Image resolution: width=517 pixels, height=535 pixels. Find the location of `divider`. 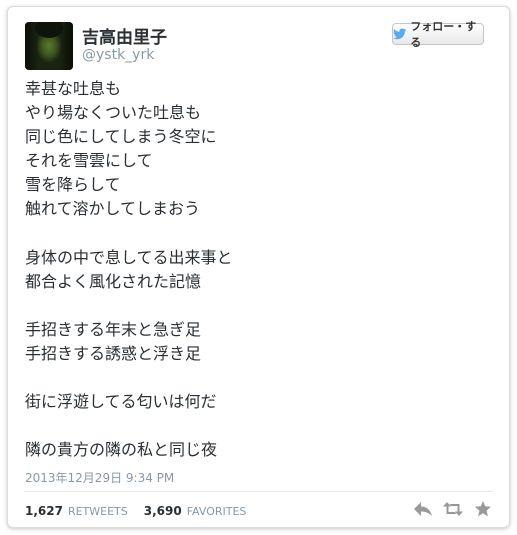

divider is located at coordinates (258, 491).